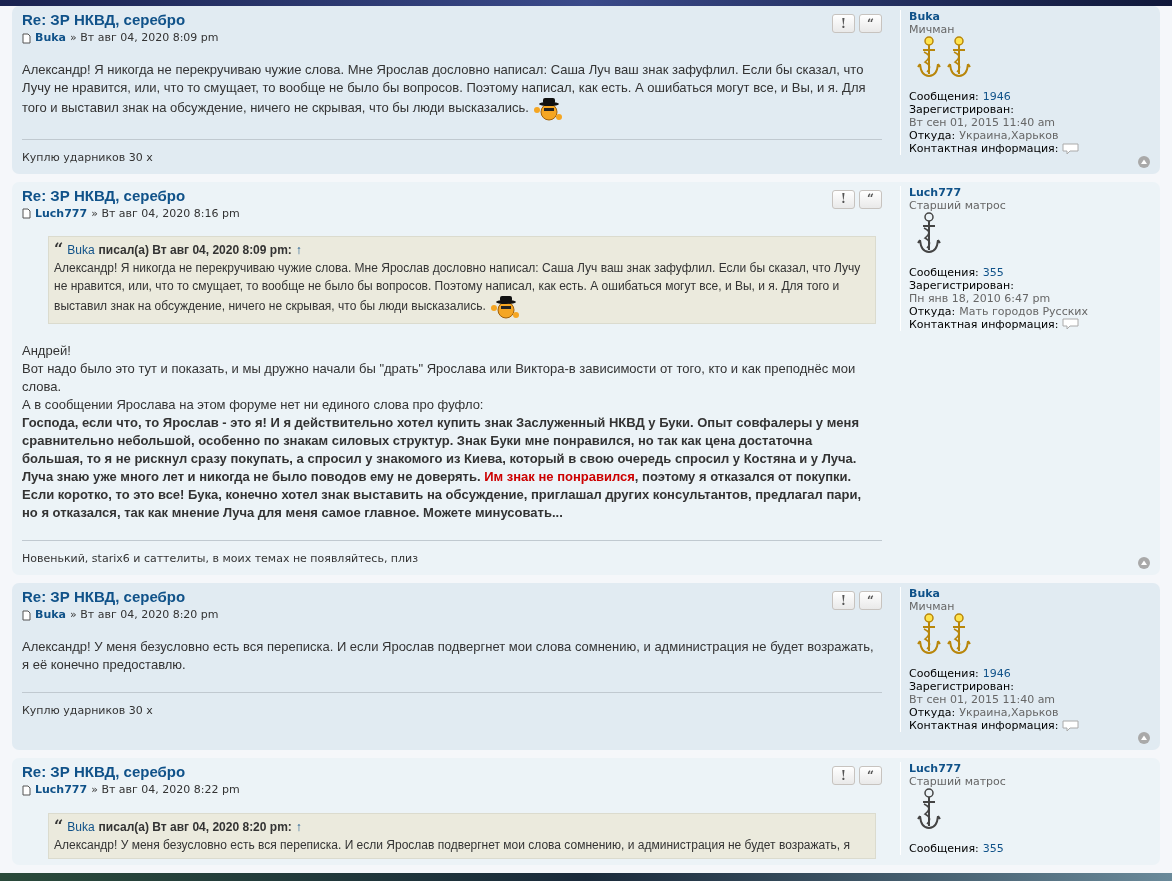 The width and height of the screenshot is (1172, 881). I want to click on post-text: Александр! У меня безусловно есть вся переписка. И если Ярослав подвергнет мои слова сомнению, и администрация не будет возражать, я её конечно предоставлю., so click(448, 655).